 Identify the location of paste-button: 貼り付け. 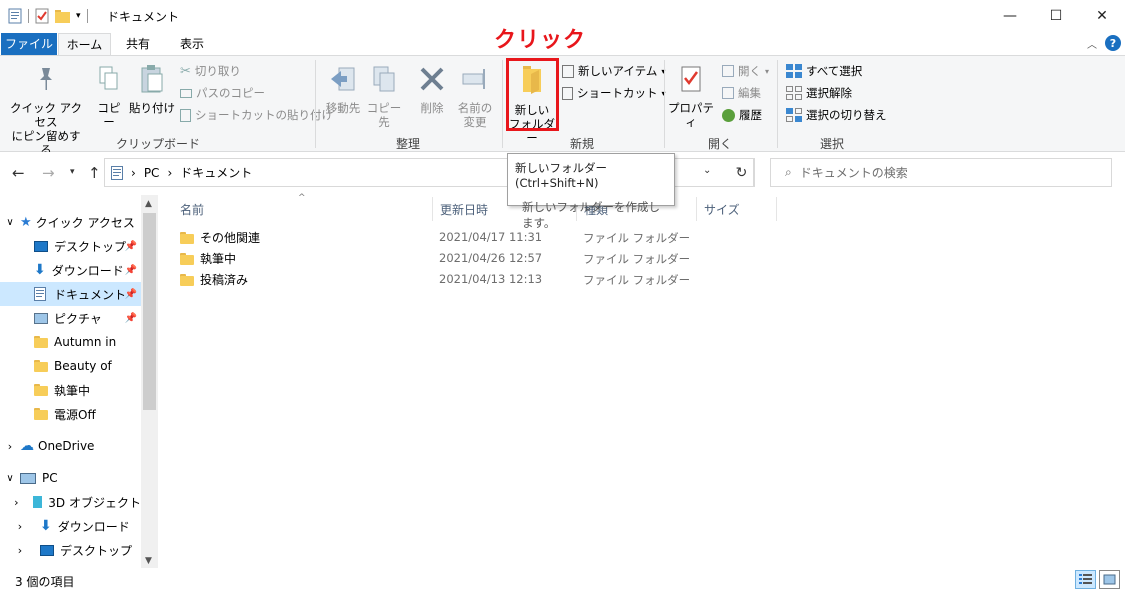
(152, 89).